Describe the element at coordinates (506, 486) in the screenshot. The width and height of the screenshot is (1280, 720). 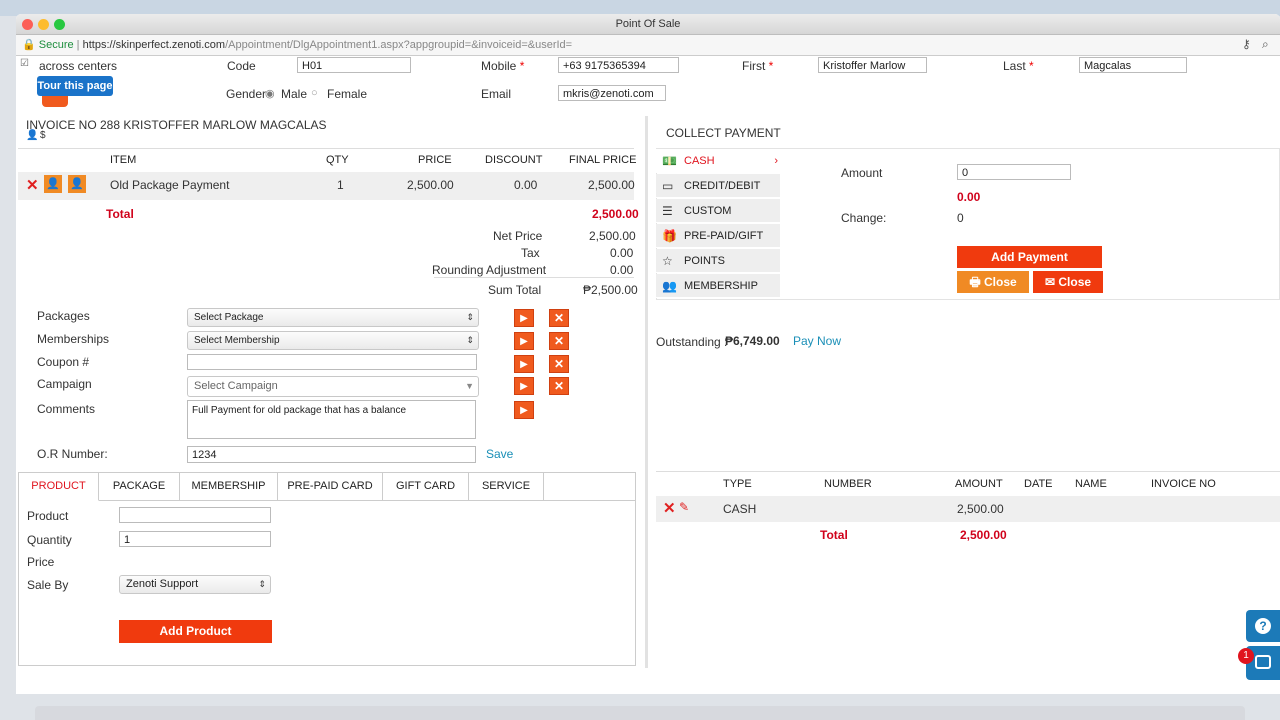
I see `tab-service: SERVICE` at that location.